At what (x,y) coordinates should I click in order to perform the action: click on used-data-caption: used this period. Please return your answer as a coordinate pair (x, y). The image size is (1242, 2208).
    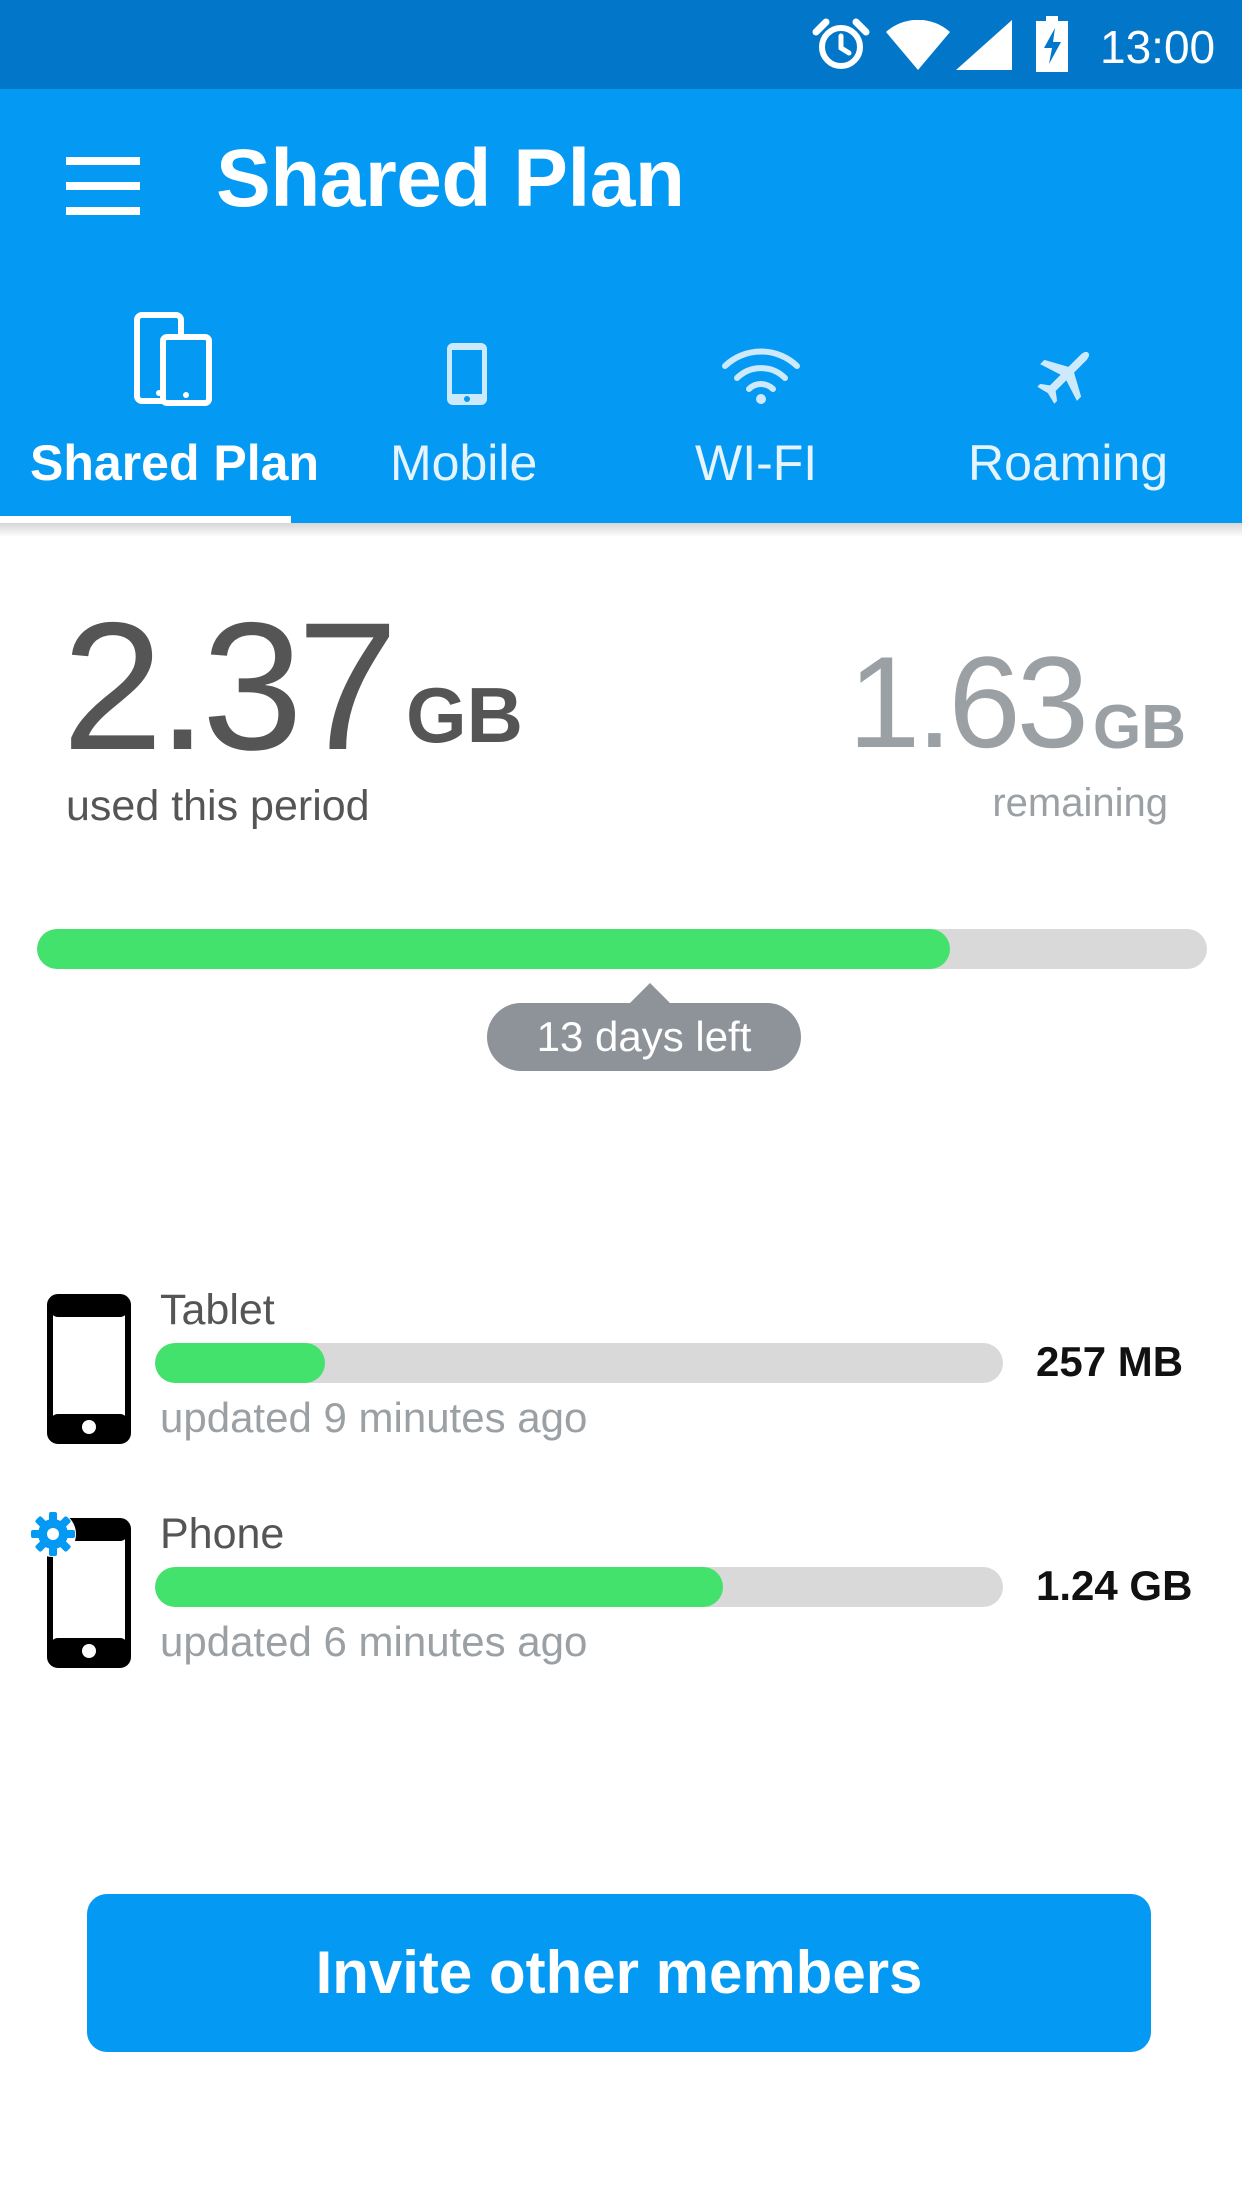
    Looking at the image, I should click on (218, 806).